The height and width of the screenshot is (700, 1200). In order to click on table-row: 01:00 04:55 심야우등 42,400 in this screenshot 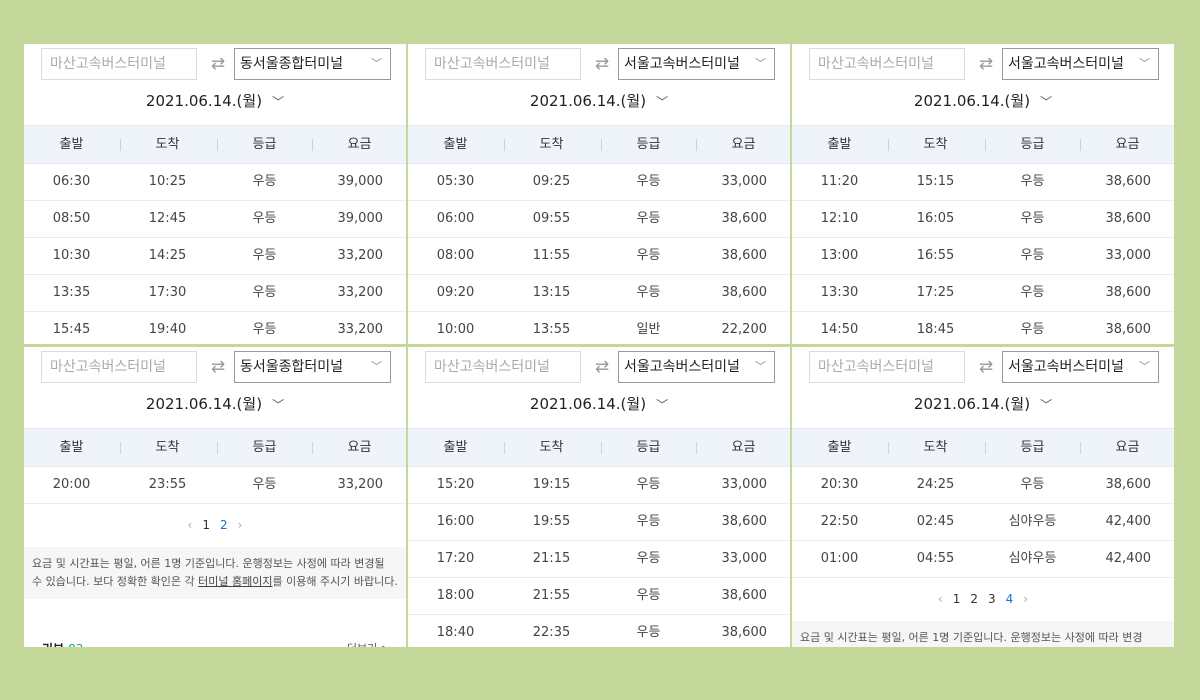, I will do `click(983, 559)`.